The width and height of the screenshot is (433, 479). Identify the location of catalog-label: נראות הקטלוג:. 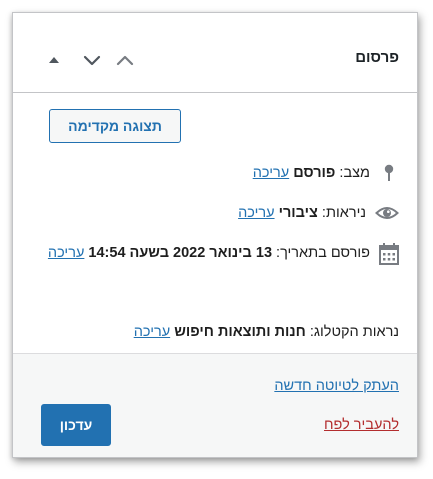
(354, 332).